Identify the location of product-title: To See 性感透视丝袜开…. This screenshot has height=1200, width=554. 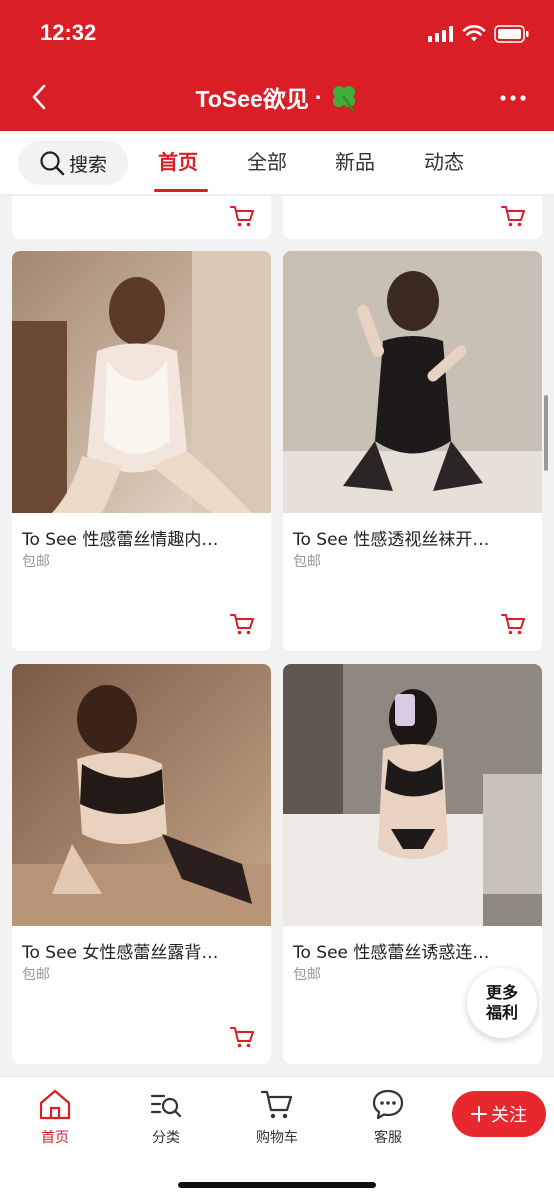
(391, 540).